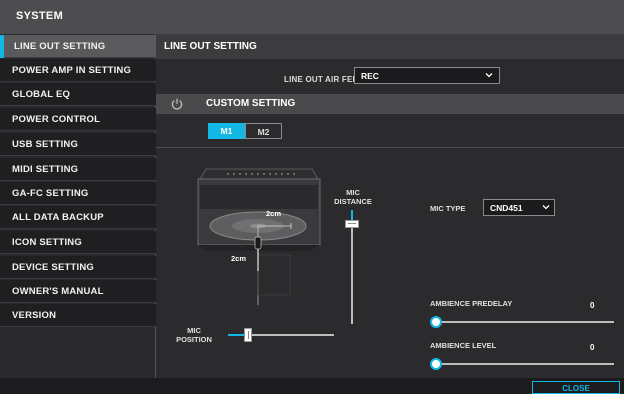  What do you see at coordinates (248, 335) in the screenshot?
I see `mic-position-slider-handle` at bounding box center [248, 335].